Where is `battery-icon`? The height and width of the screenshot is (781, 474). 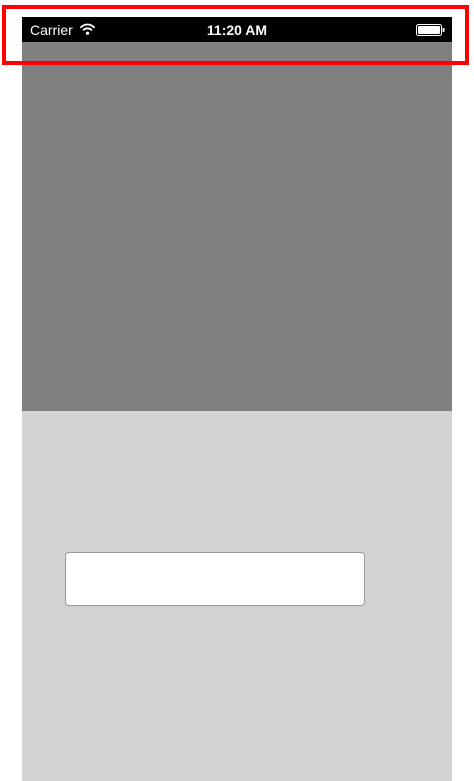
battery-icon is located at coordinates (430, 30).